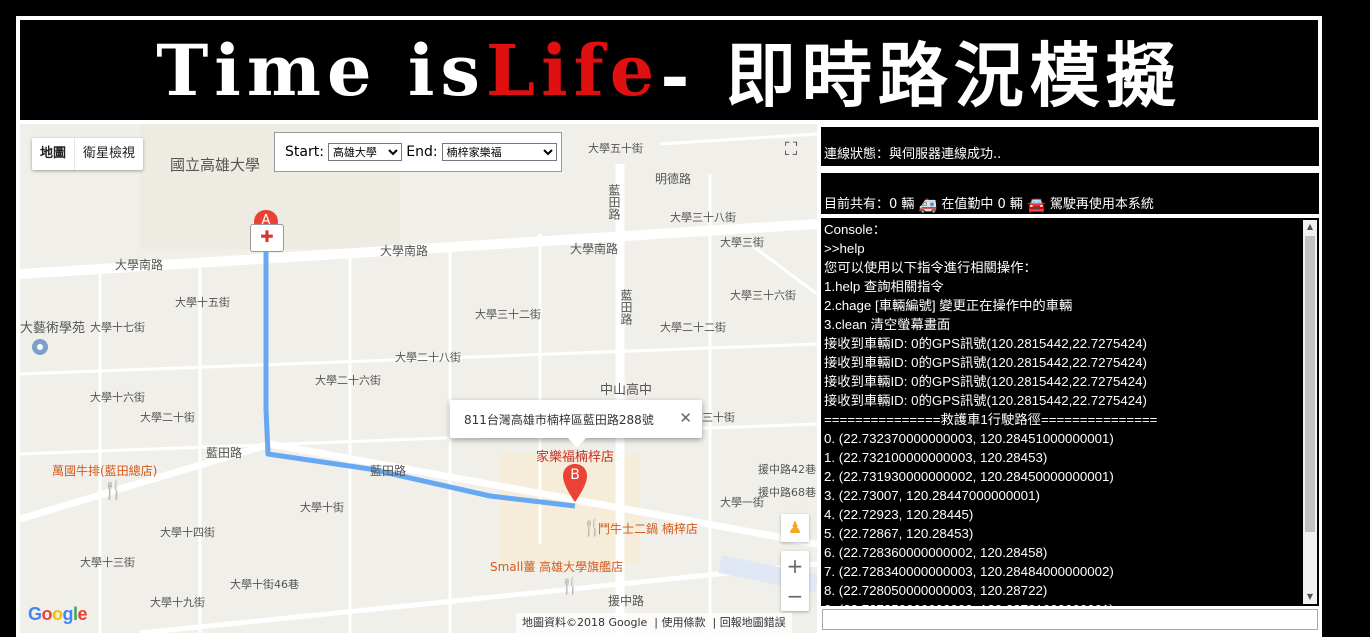  What do you see at coordinates (304, 152) in the screenshot?
I see `start-label: Start:` at bounding box center [304, 152].